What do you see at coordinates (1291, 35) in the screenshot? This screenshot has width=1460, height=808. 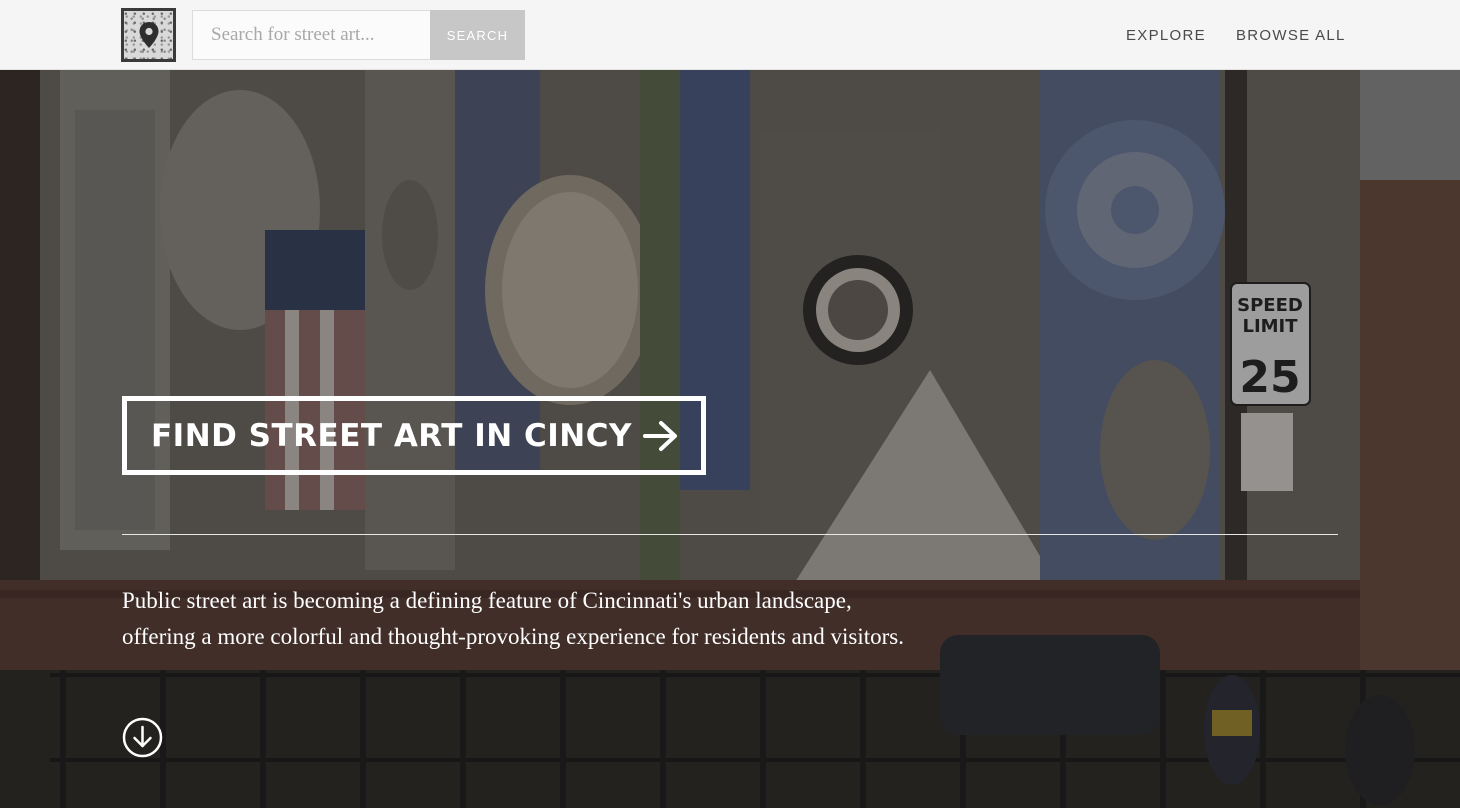 I see `nav-link-browse-all: BROWSE ALL` at bounding box center [1291, 35].